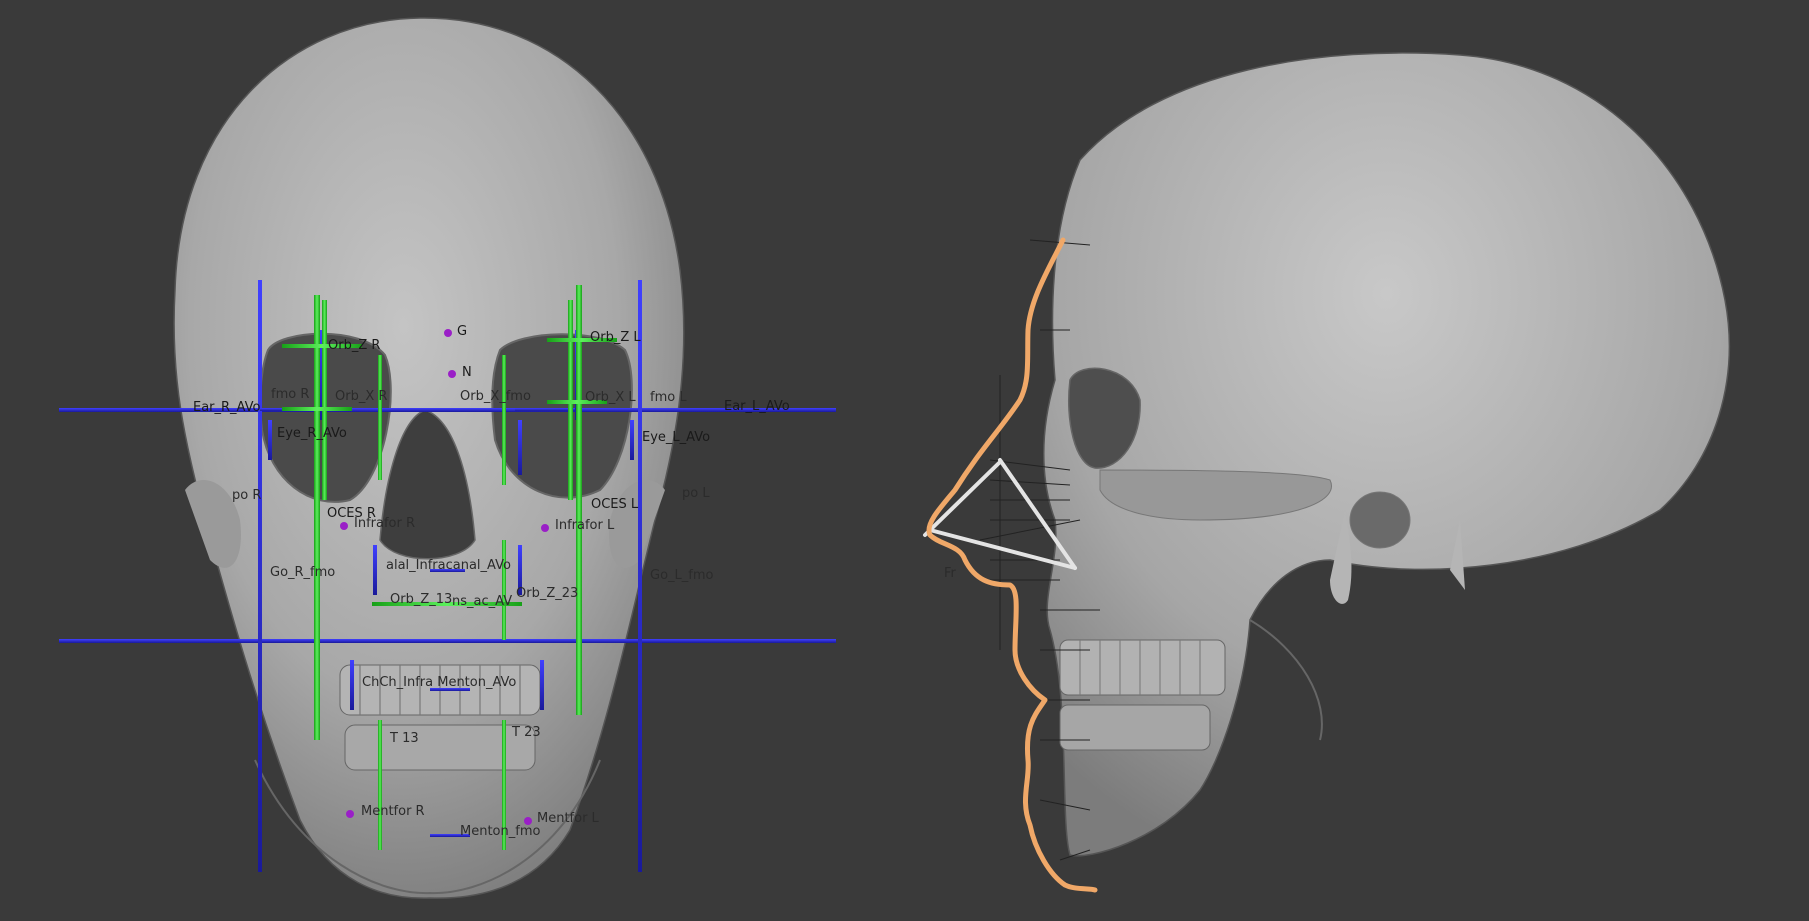 The height and width of the screenshot is (921, 1809). What do you see at coordinates (950, 573) in the screenshot?
I see `label-side-tag: Fr` at bounding box center [950, 573].